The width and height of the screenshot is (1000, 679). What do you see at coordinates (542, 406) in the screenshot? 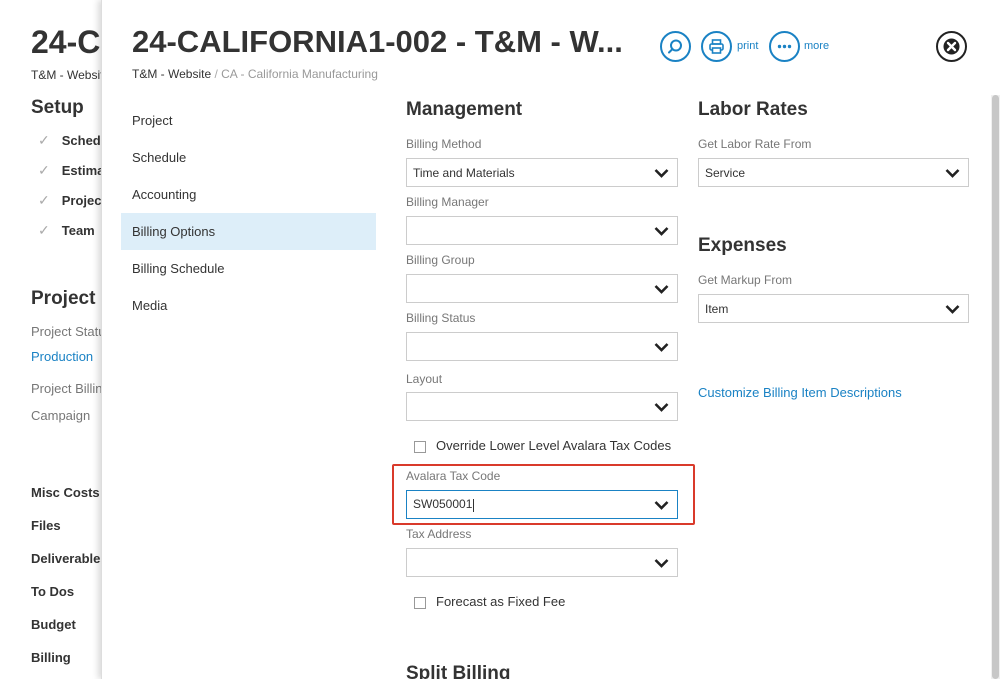
I see `layout-select` at bounding box center [542, 406].